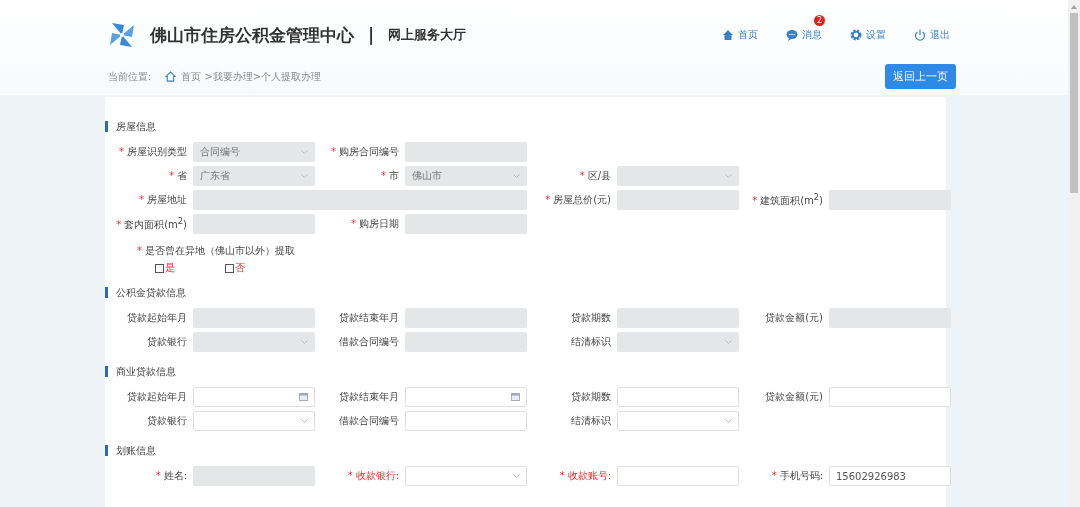  I want to click on breadcrumb-label: 当前位置:, so click(130, 76).